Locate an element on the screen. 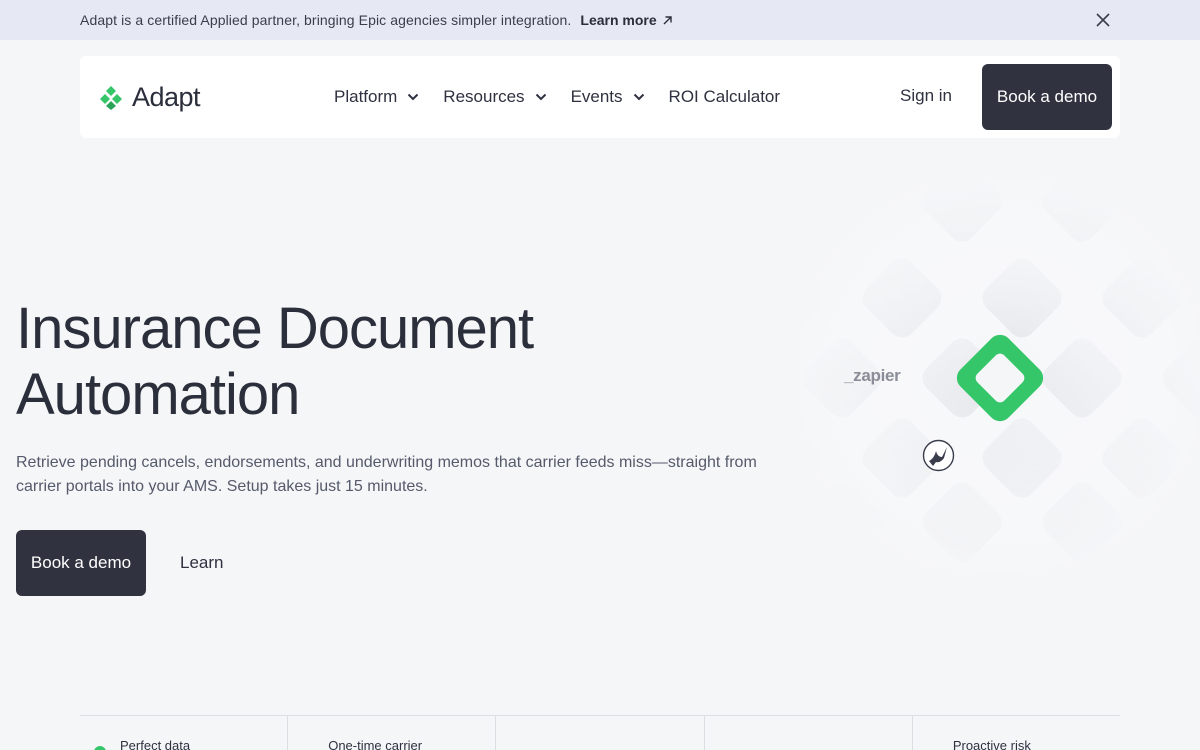 This screenshot has width=1200, height=750. feature-label: Perfect data is located at coordinates (155, 744).